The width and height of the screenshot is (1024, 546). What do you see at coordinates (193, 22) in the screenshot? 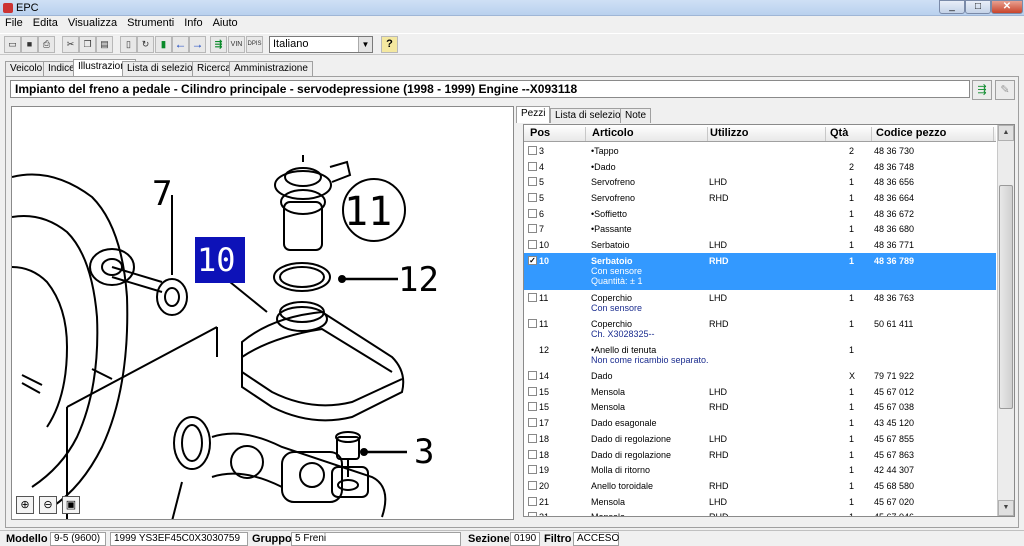
I see `menu-info: Info` at bounding box center [193, 22].